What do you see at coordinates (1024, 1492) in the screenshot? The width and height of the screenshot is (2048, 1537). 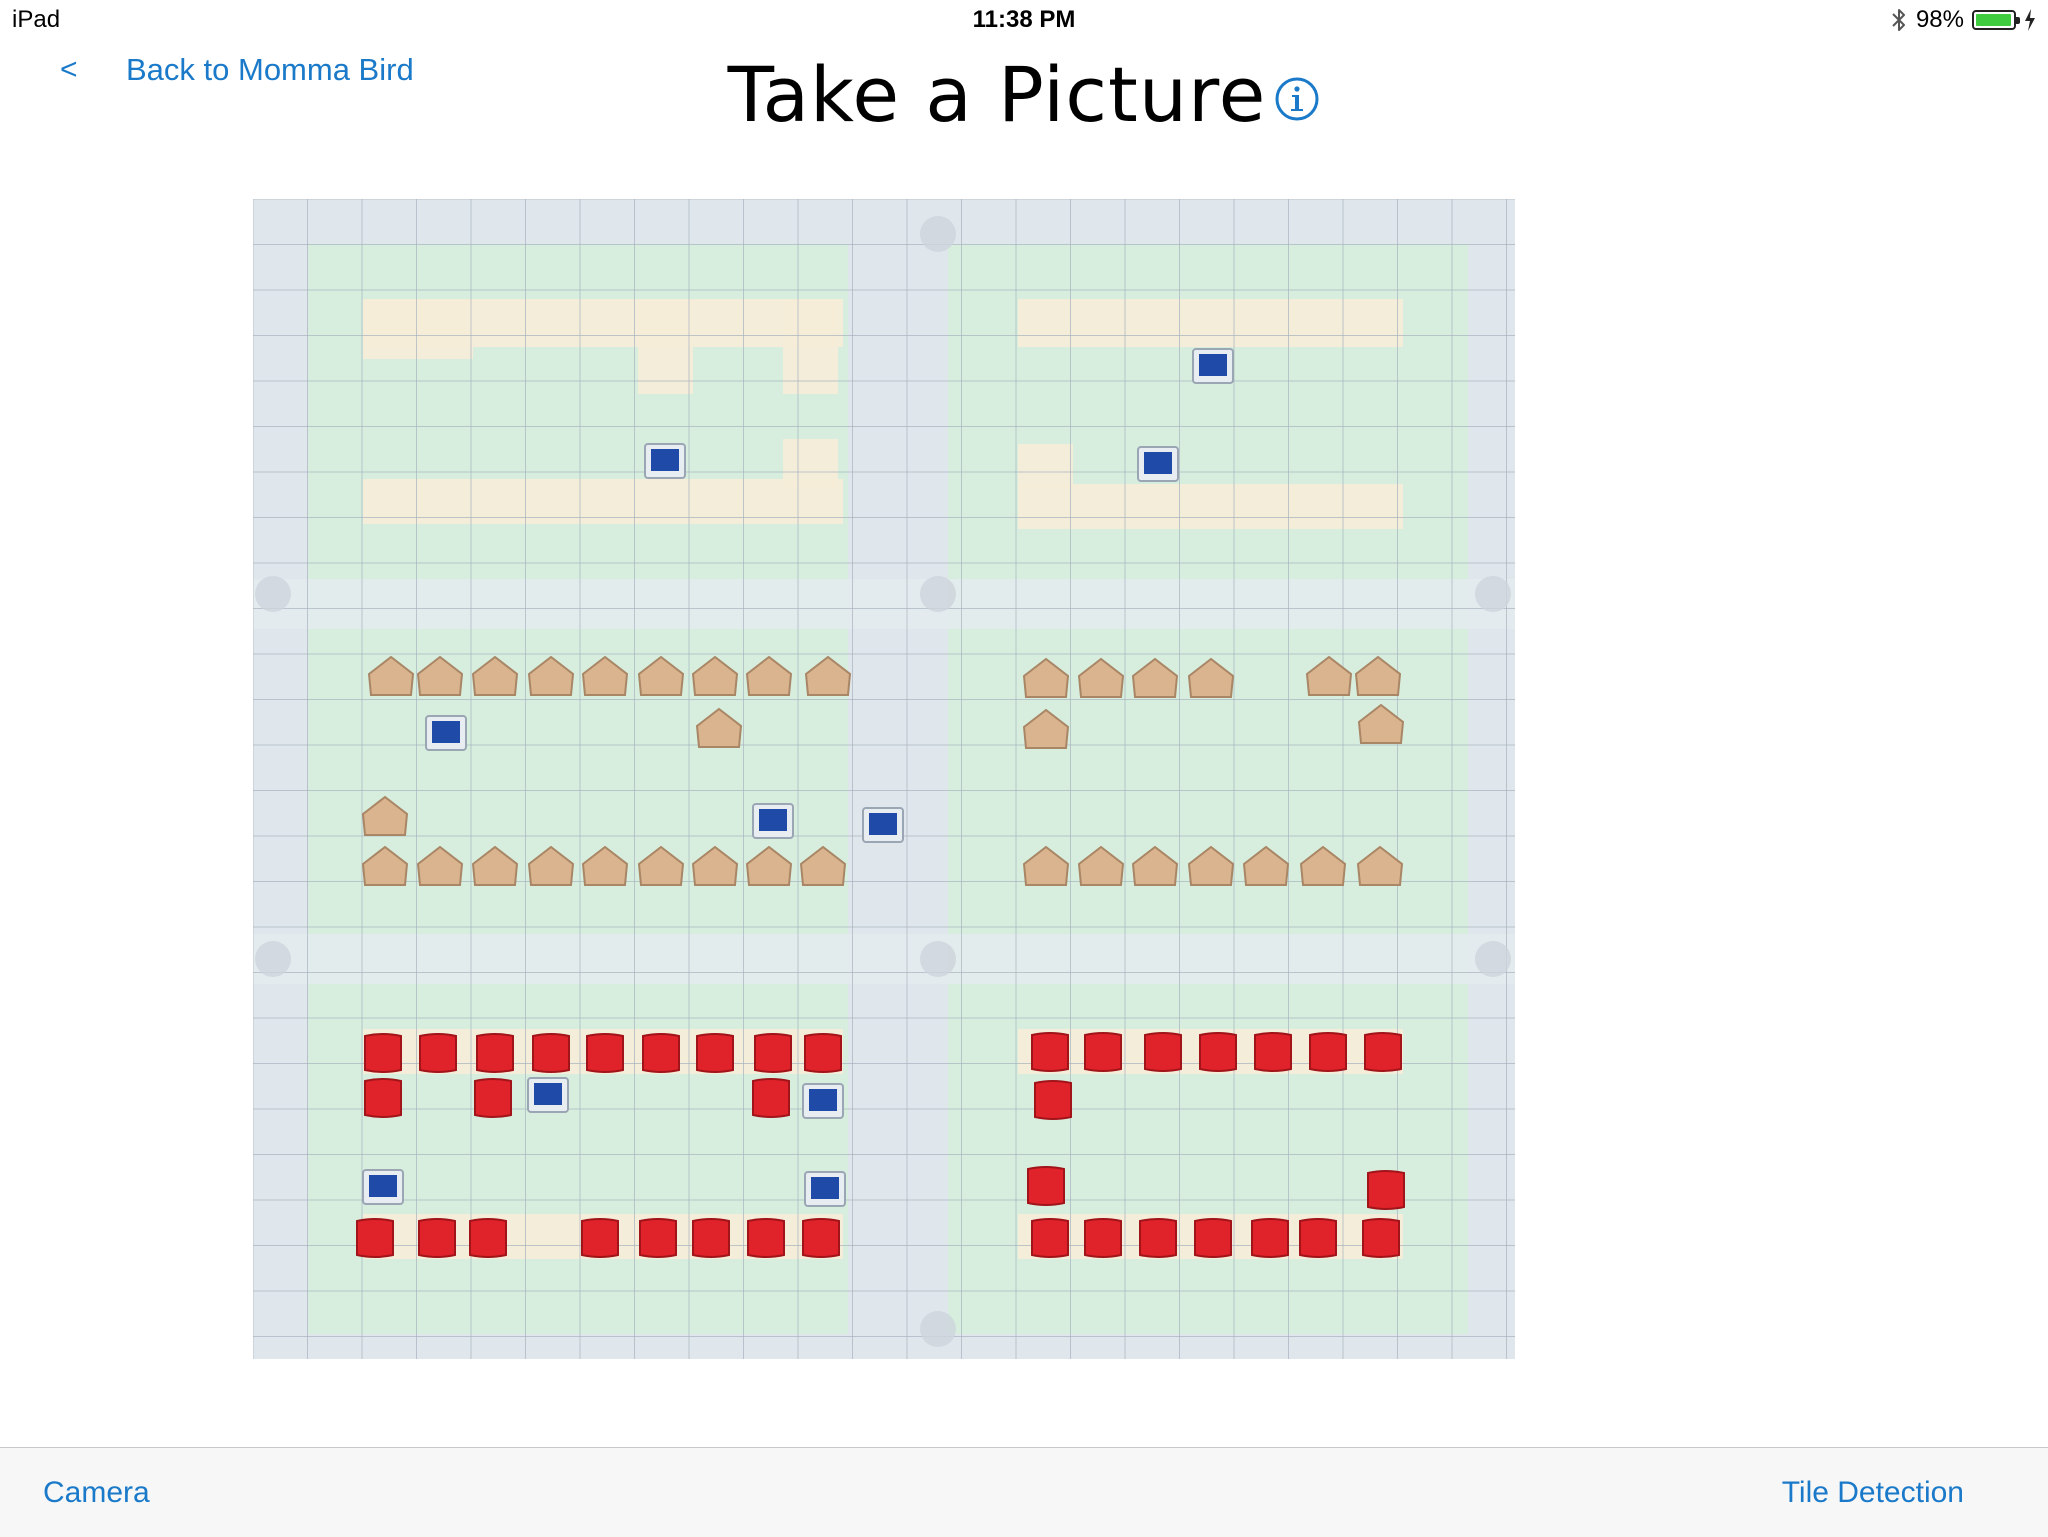 I see `bottom-toolbar: Camera Tile Detection` at bounding box center [1024, 1492].